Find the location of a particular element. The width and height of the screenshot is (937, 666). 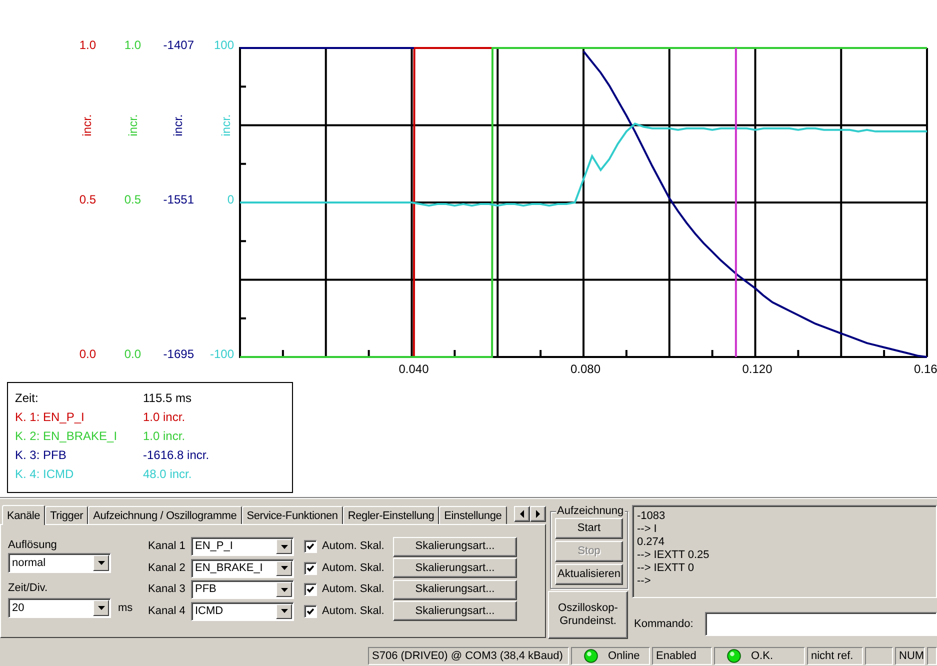

status-text: Online is located at coordinates (624, 656).